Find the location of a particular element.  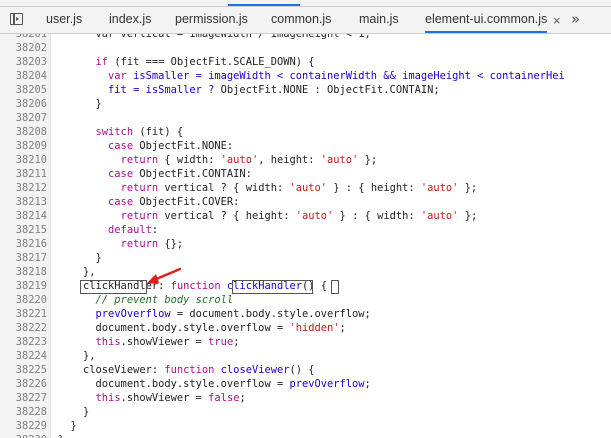

line-number: 38216 is located at coordinates (23, 244).